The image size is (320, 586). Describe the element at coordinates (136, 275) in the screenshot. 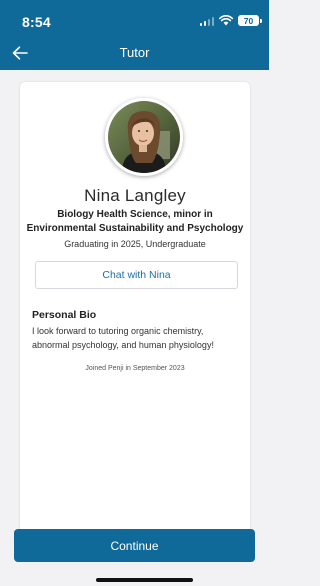

I see `chat-button: Chat with Nina` at that location.